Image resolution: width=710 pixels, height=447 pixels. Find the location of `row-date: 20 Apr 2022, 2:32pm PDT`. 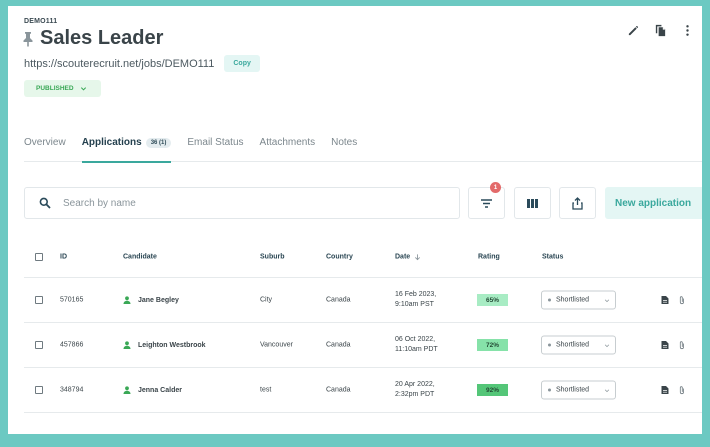

row-date: 20 Apr 2022, 2:32pm PDT is located at coordinates (415, 390).